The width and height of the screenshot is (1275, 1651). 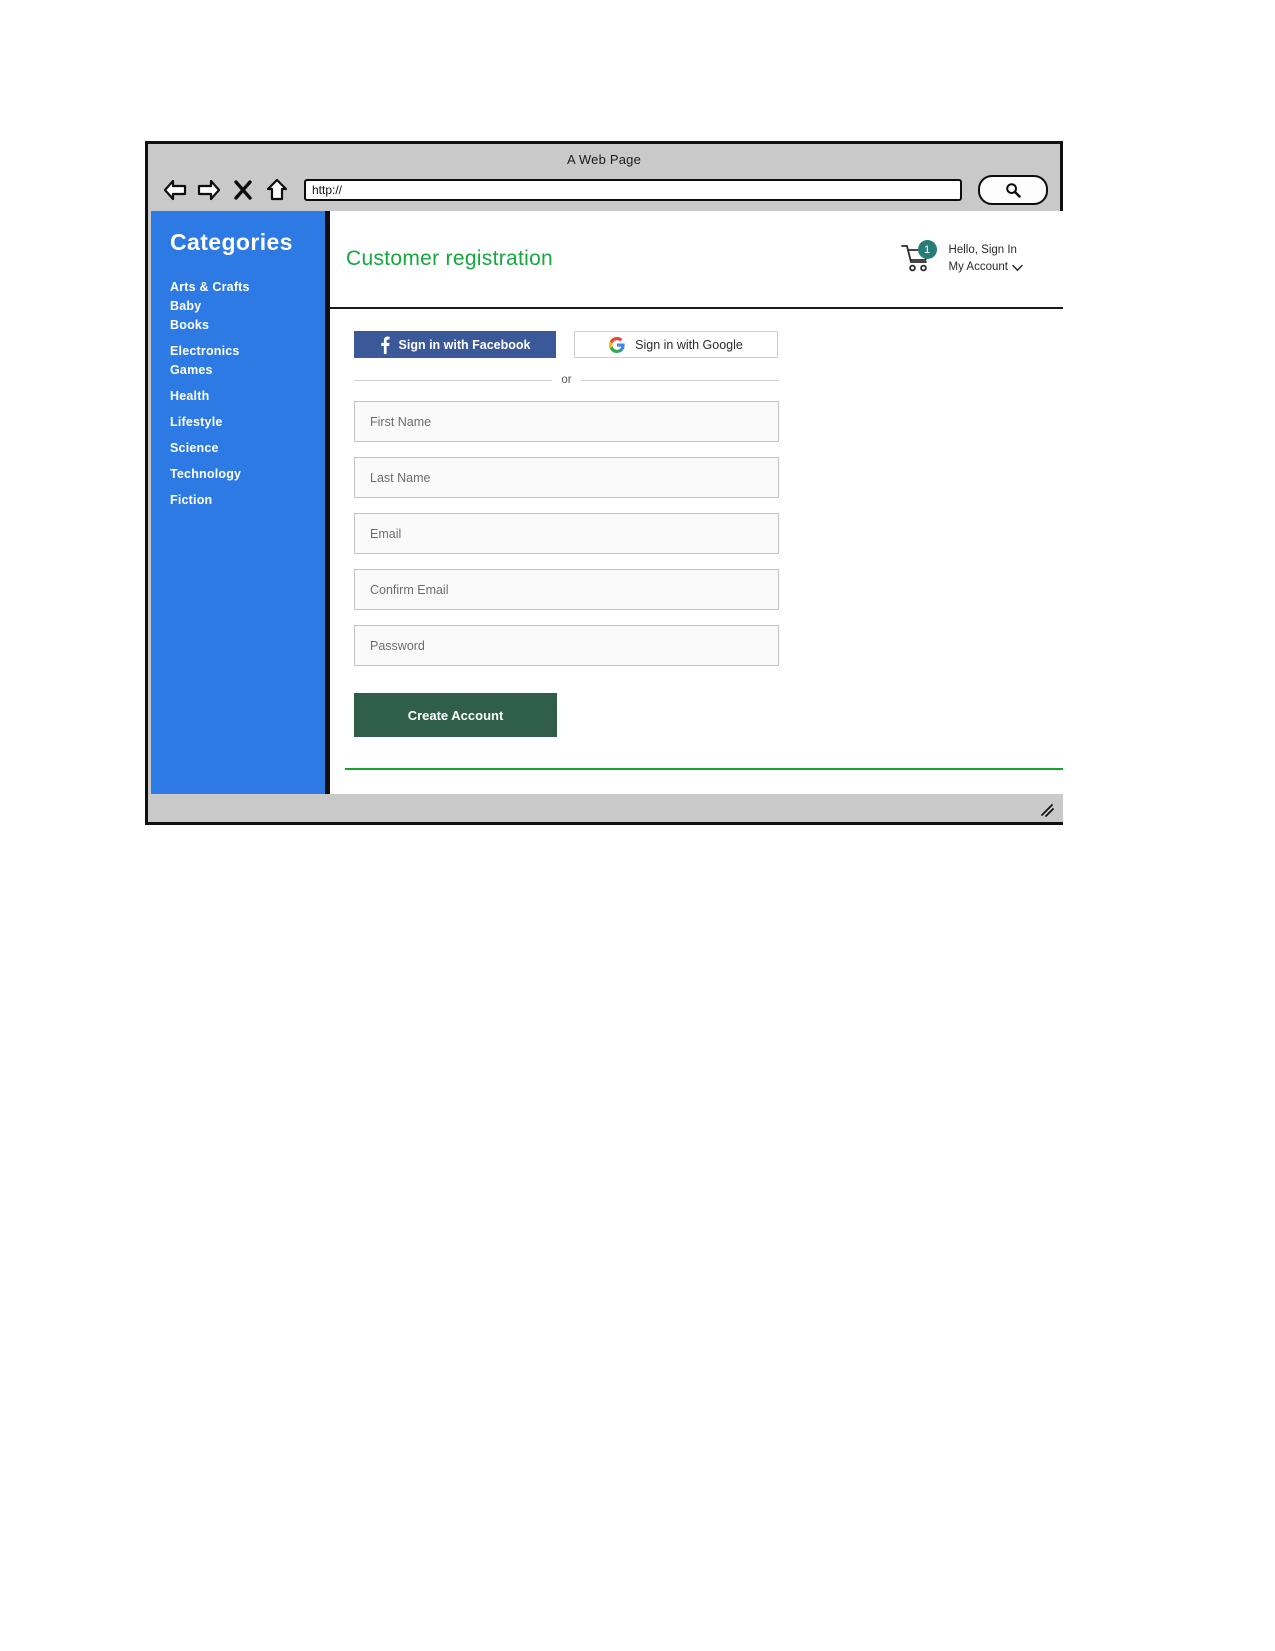 I want to click on search-icon, so click(x=1013, y=190).